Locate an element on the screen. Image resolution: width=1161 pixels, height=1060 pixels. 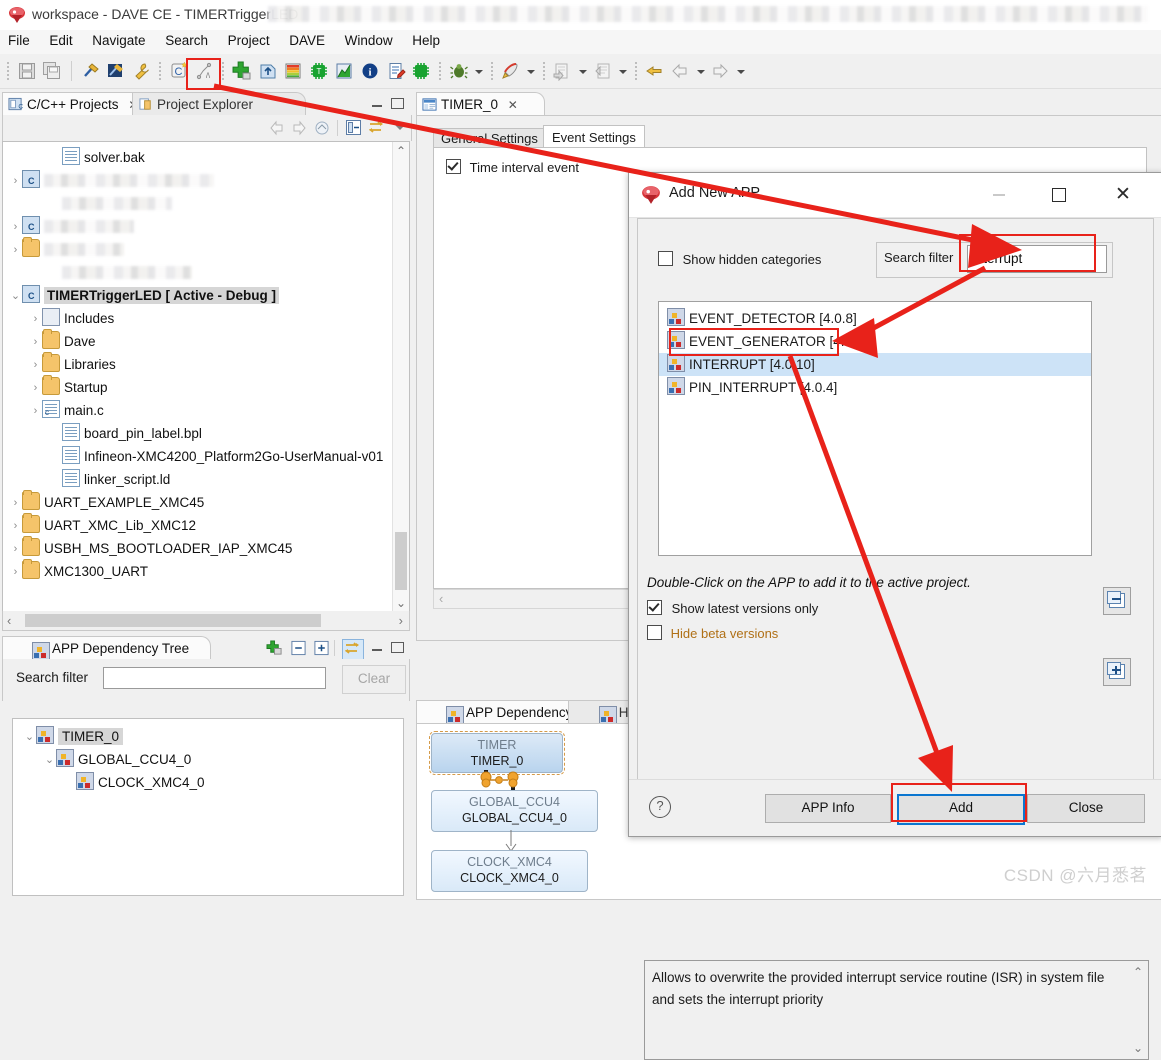
menu-item-edit: Edit is located at coordinates (60, 40).